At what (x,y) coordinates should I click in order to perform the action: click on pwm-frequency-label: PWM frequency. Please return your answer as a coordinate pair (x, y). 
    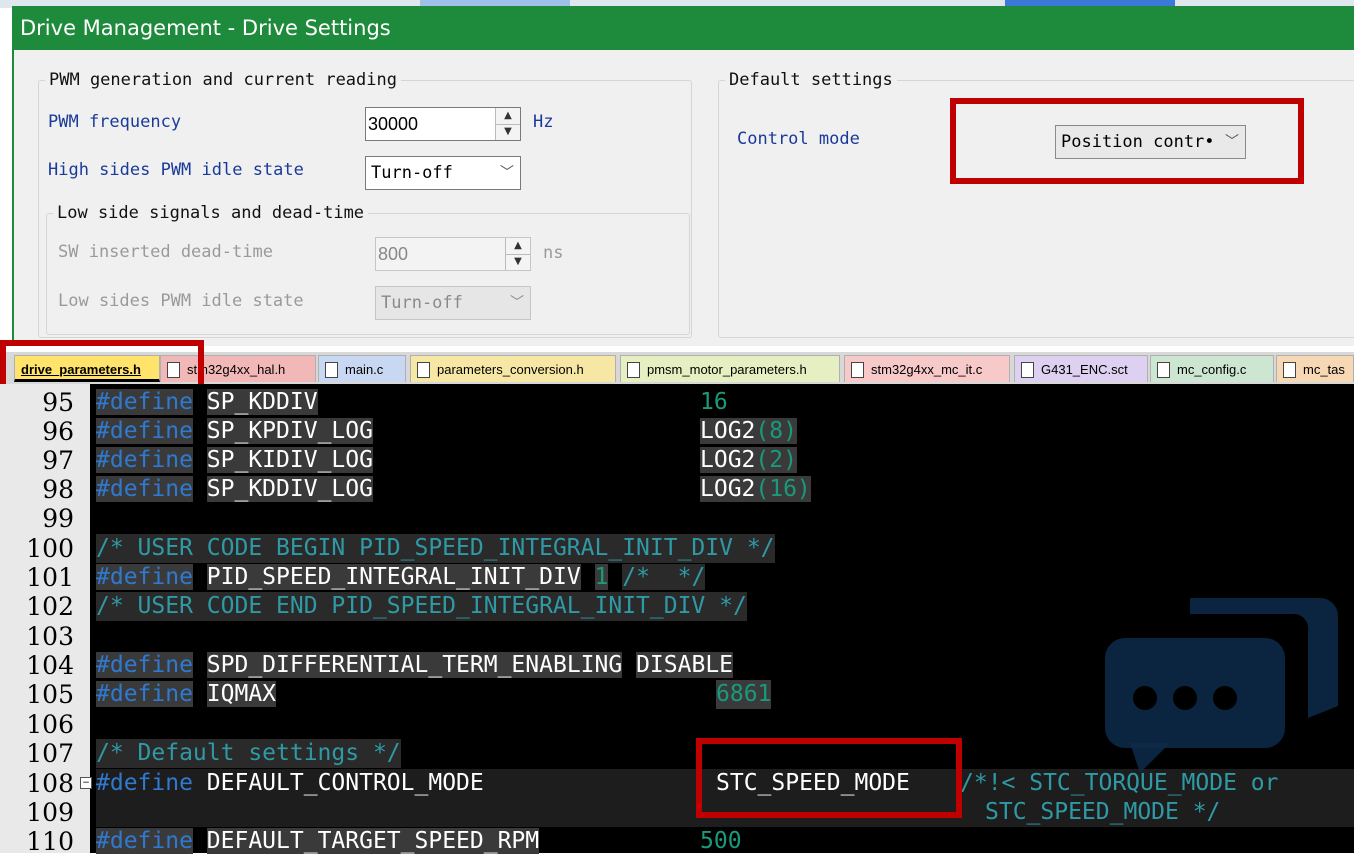
    Looking at the image, I should click on (115, 122).